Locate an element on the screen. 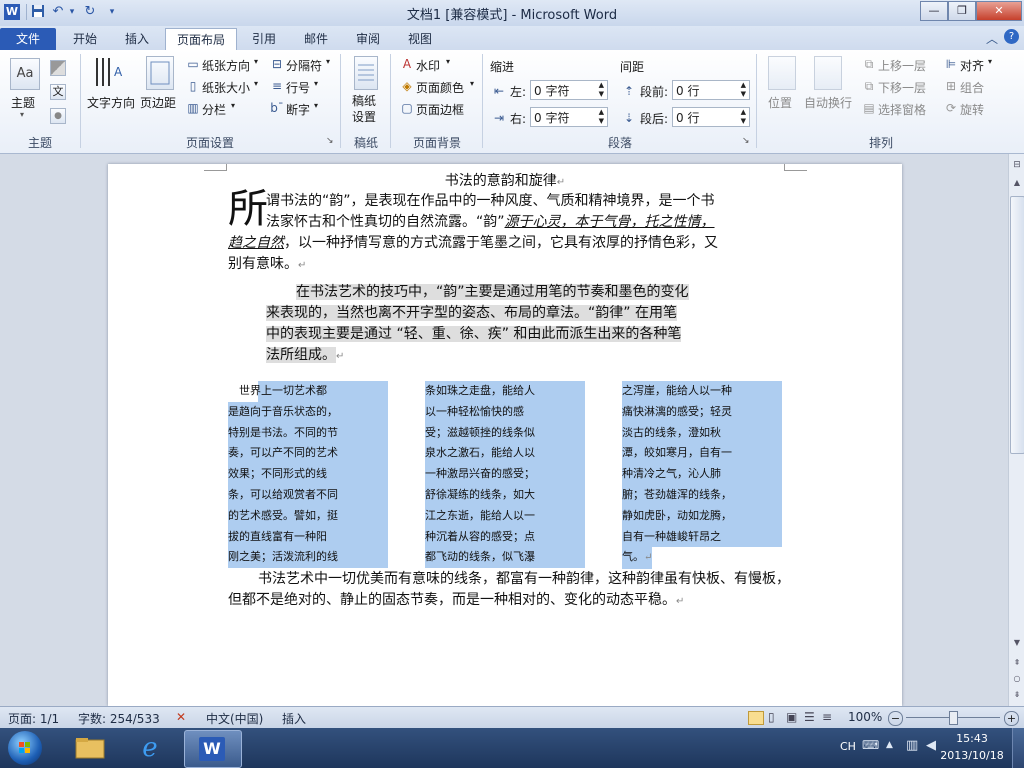 This screenshot has width=1024, height=768. margins-icon is located at coordinates (160, 73).